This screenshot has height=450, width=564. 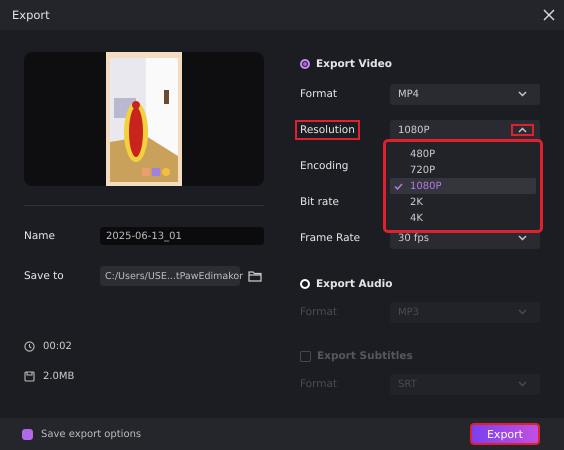 What do you see at coordinates (255, 276) in the screenshot?
I see `folder-icon` at bounding box center [255, 276].